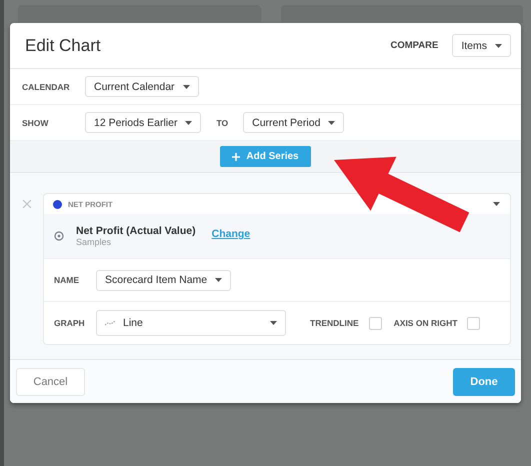 The width and height of the screenshot is (531, 466). I want to click on dropdown: Current Period, so click(293, 122).